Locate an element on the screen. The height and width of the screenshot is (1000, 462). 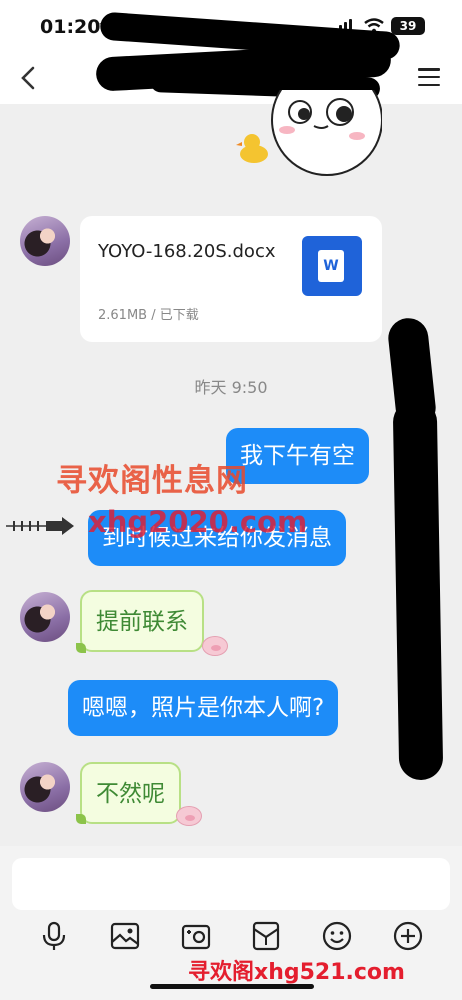
back-arrow-icon is located at coordinates (29, 78).